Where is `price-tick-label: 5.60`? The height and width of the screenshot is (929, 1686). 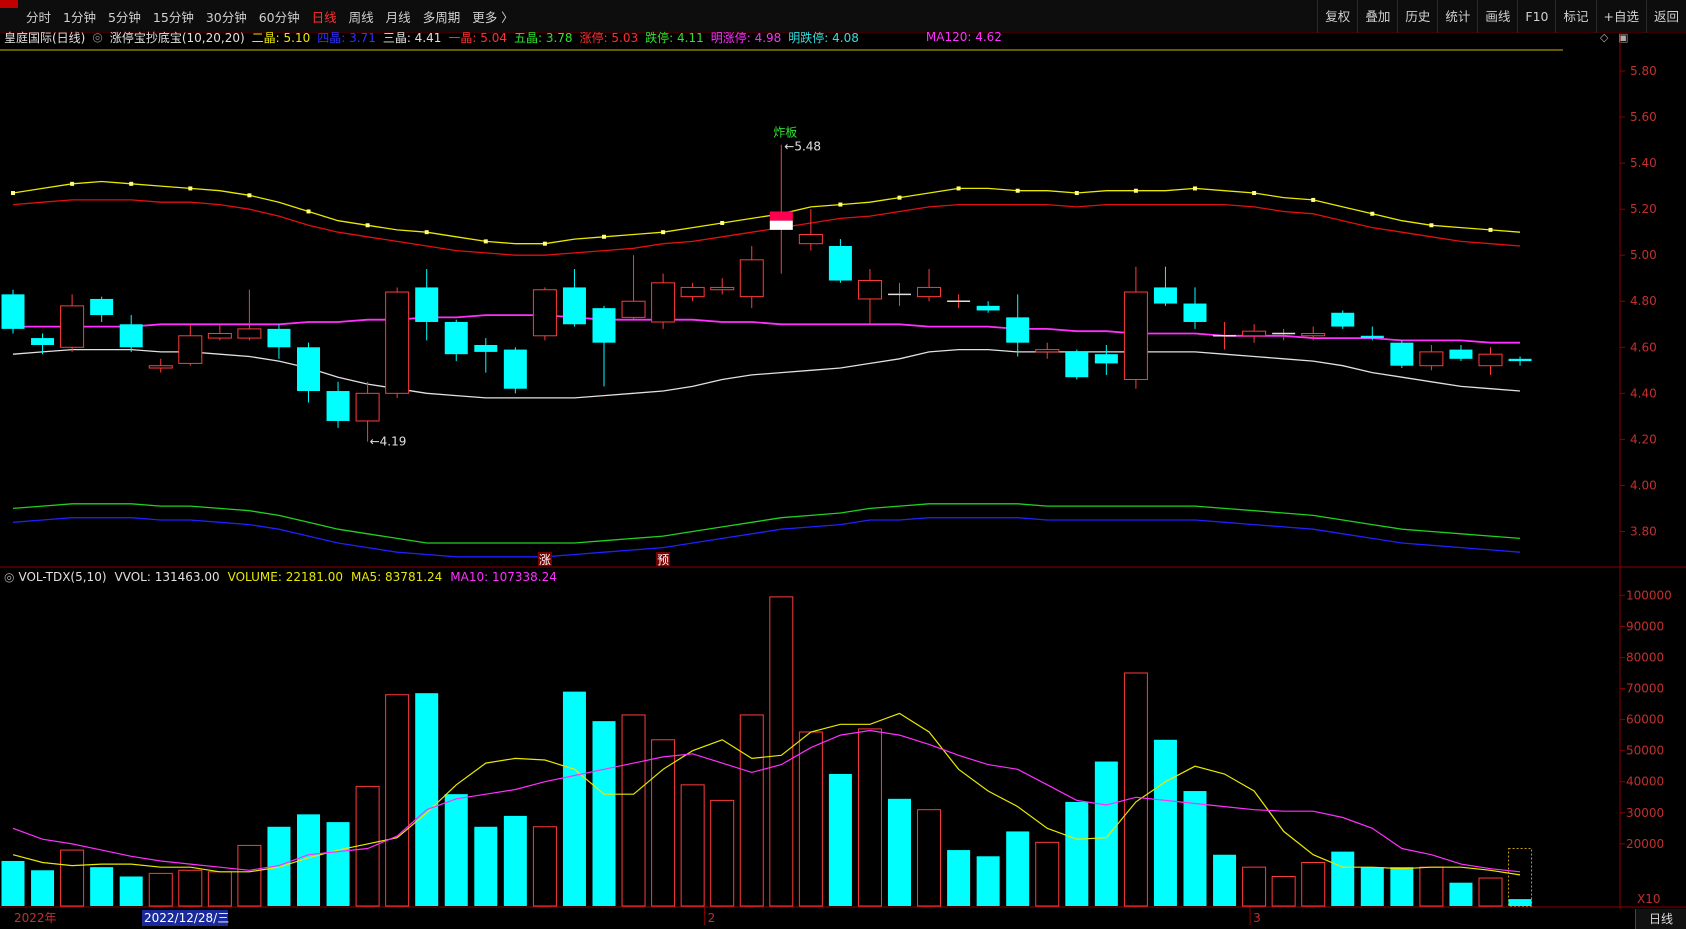 price-tick-label: 5.60 is located at coordinates (1643, 117).